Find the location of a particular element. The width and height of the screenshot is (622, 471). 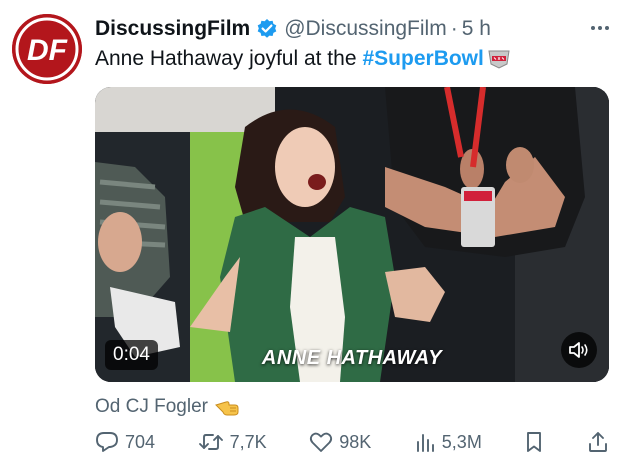

bookmark-button is located at coordinates (534, 442).